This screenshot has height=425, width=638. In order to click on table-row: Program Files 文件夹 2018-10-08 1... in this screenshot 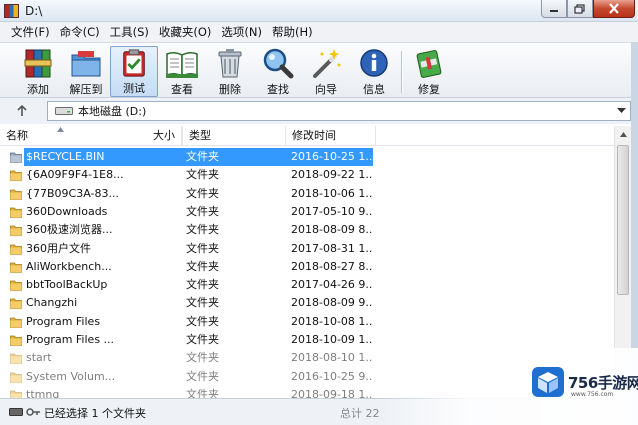, I will do `click(307, 322)`.